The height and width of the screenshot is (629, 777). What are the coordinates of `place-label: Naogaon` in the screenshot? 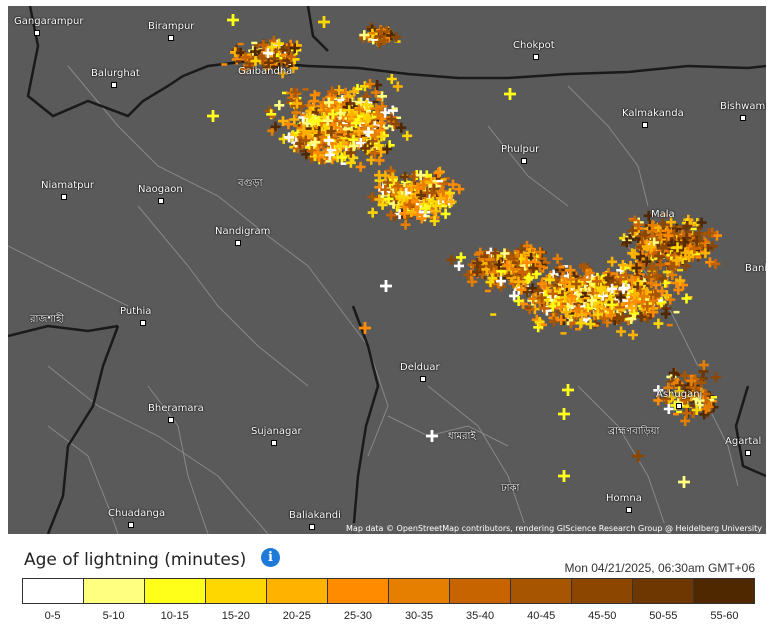 It's located at (160, 189).